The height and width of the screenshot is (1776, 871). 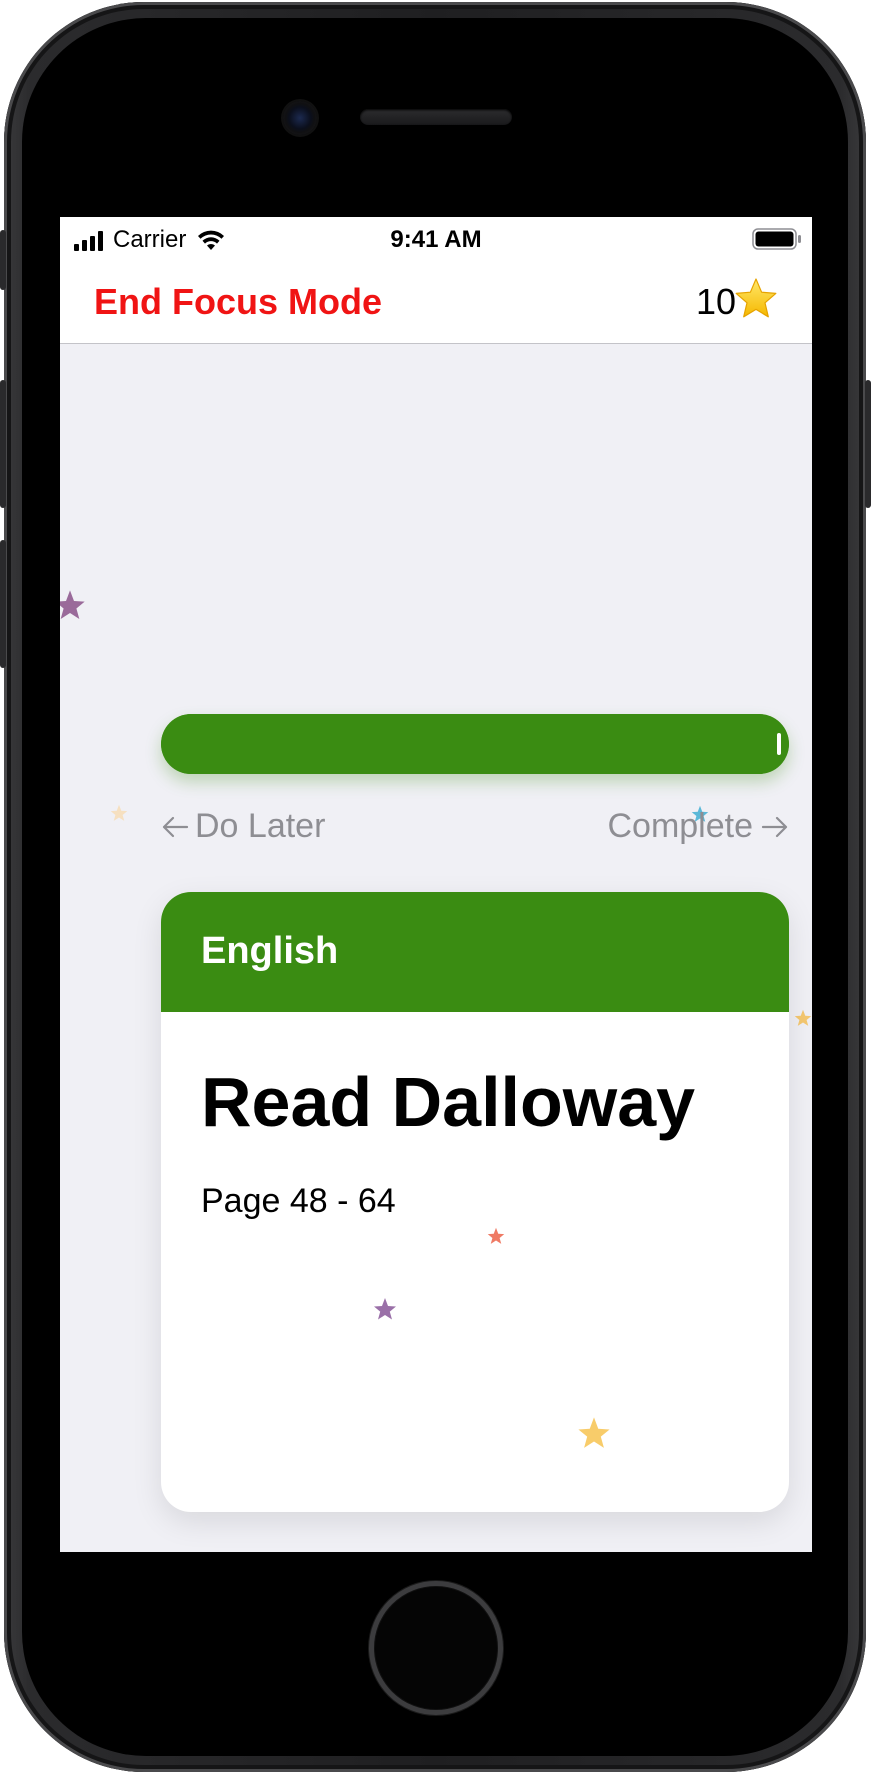 I want to click on earpiece-speaker, so click(x=436, y=117).